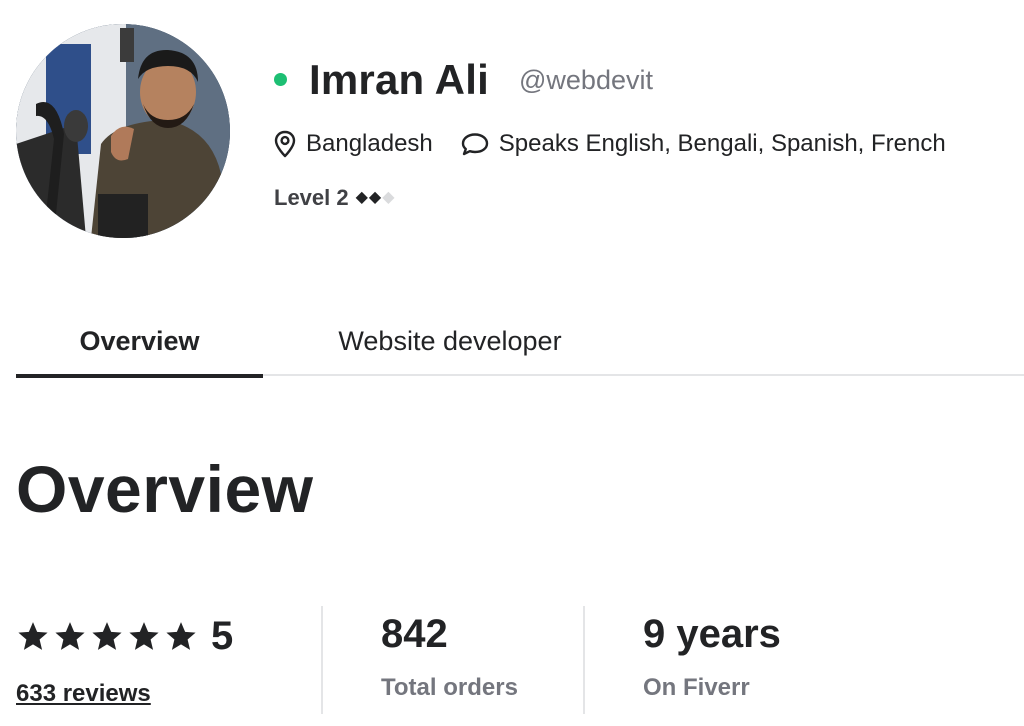  I want to click on orders-stat: 842 Total orders, so click(452, 660).